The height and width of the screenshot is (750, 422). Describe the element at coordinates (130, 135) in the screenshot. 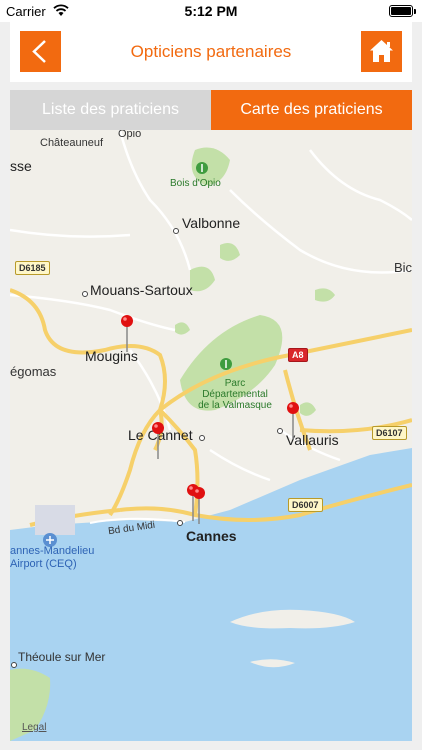

I see `place-opio: Opio` at that location.